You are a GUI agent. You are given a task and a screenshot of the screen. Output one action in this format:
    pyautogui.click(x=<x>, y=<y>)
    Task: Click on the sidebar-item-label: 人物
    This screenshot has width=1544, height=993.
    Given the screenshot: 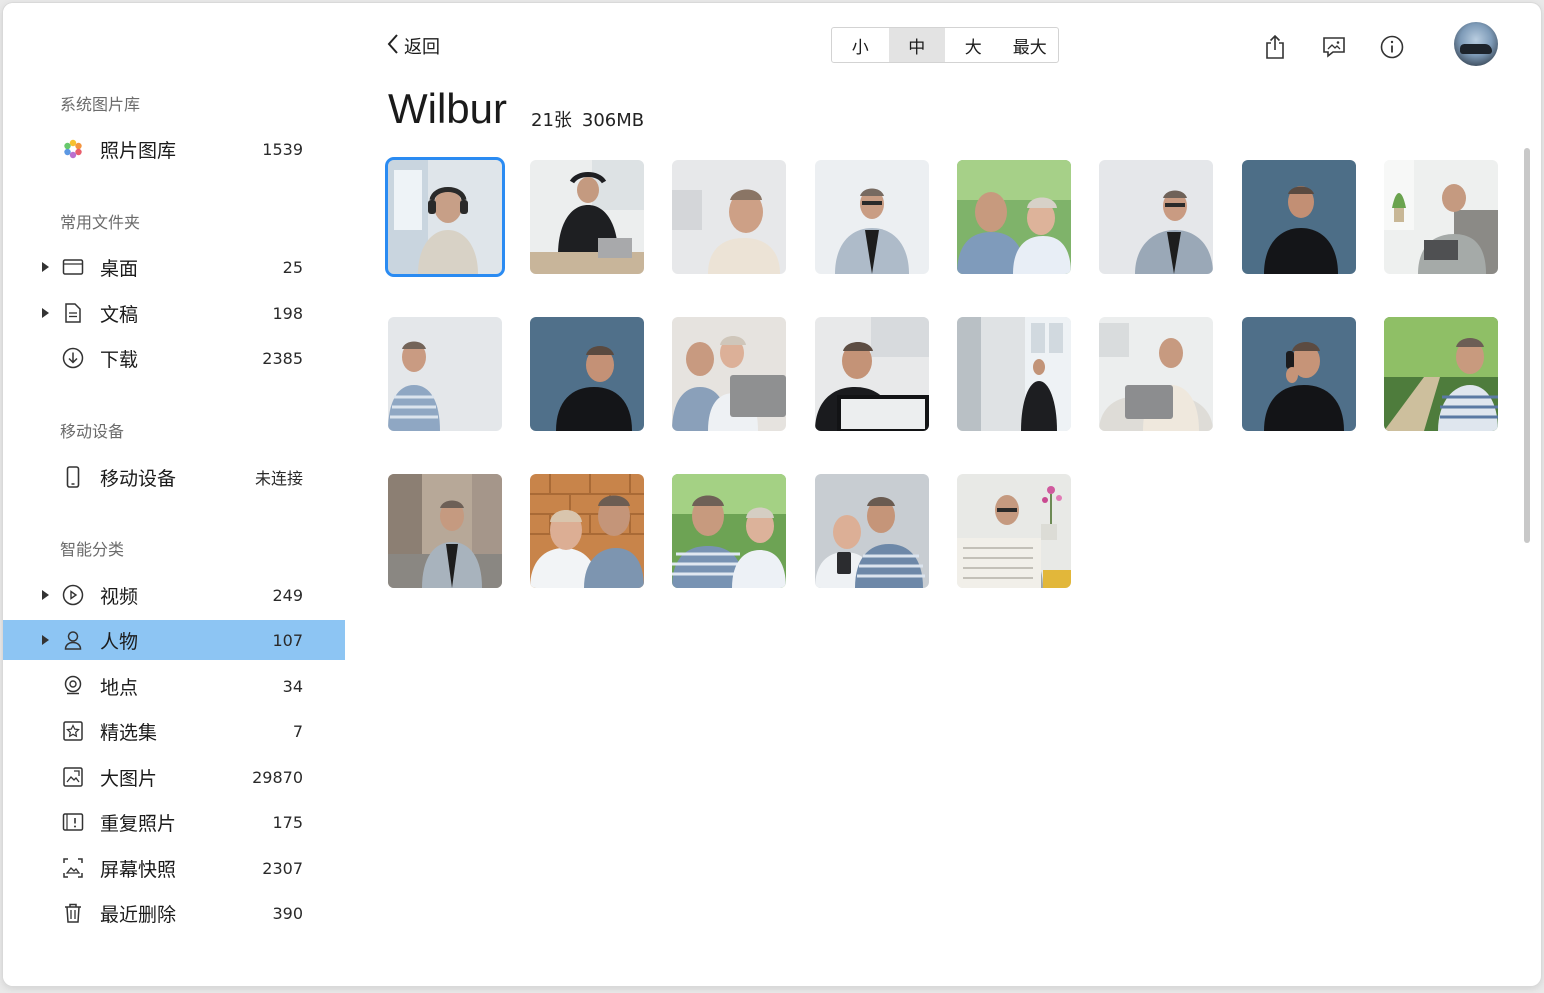 What is the action you would take?
    pyautogui.click(x=119, y=641)
    